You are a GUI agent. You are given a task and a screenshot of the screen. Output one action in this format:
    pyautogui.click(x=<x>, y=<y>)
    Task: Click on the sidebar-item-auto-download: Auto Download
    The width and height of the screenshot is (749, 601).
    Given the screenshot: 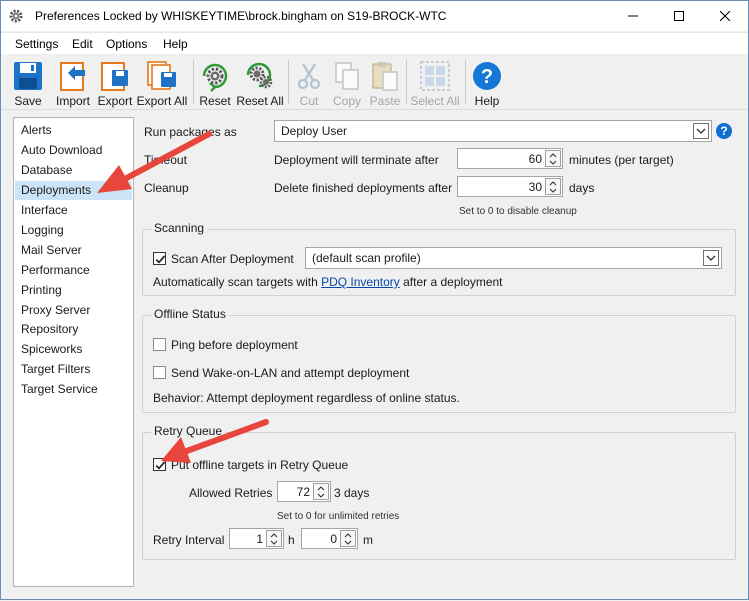 What is the action you would take?
    pyautogui.click(x=73, y=150)
    